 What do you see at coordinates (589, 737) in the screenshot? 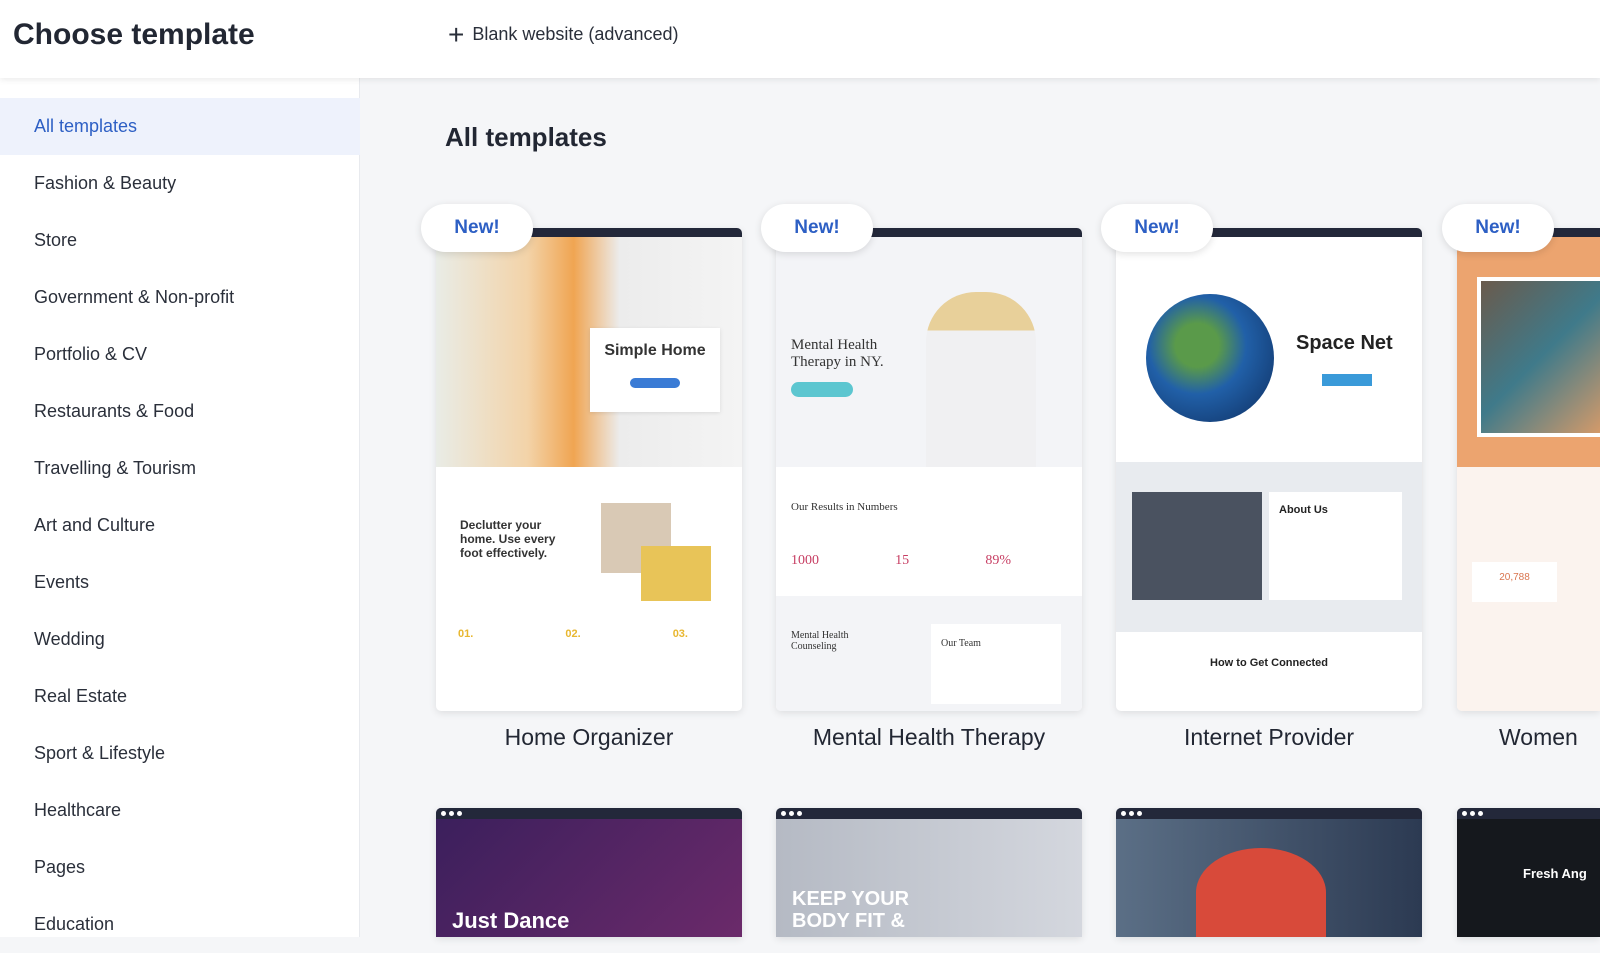
I see `template-name: Home Organizer` at bounding box center [589, 737].